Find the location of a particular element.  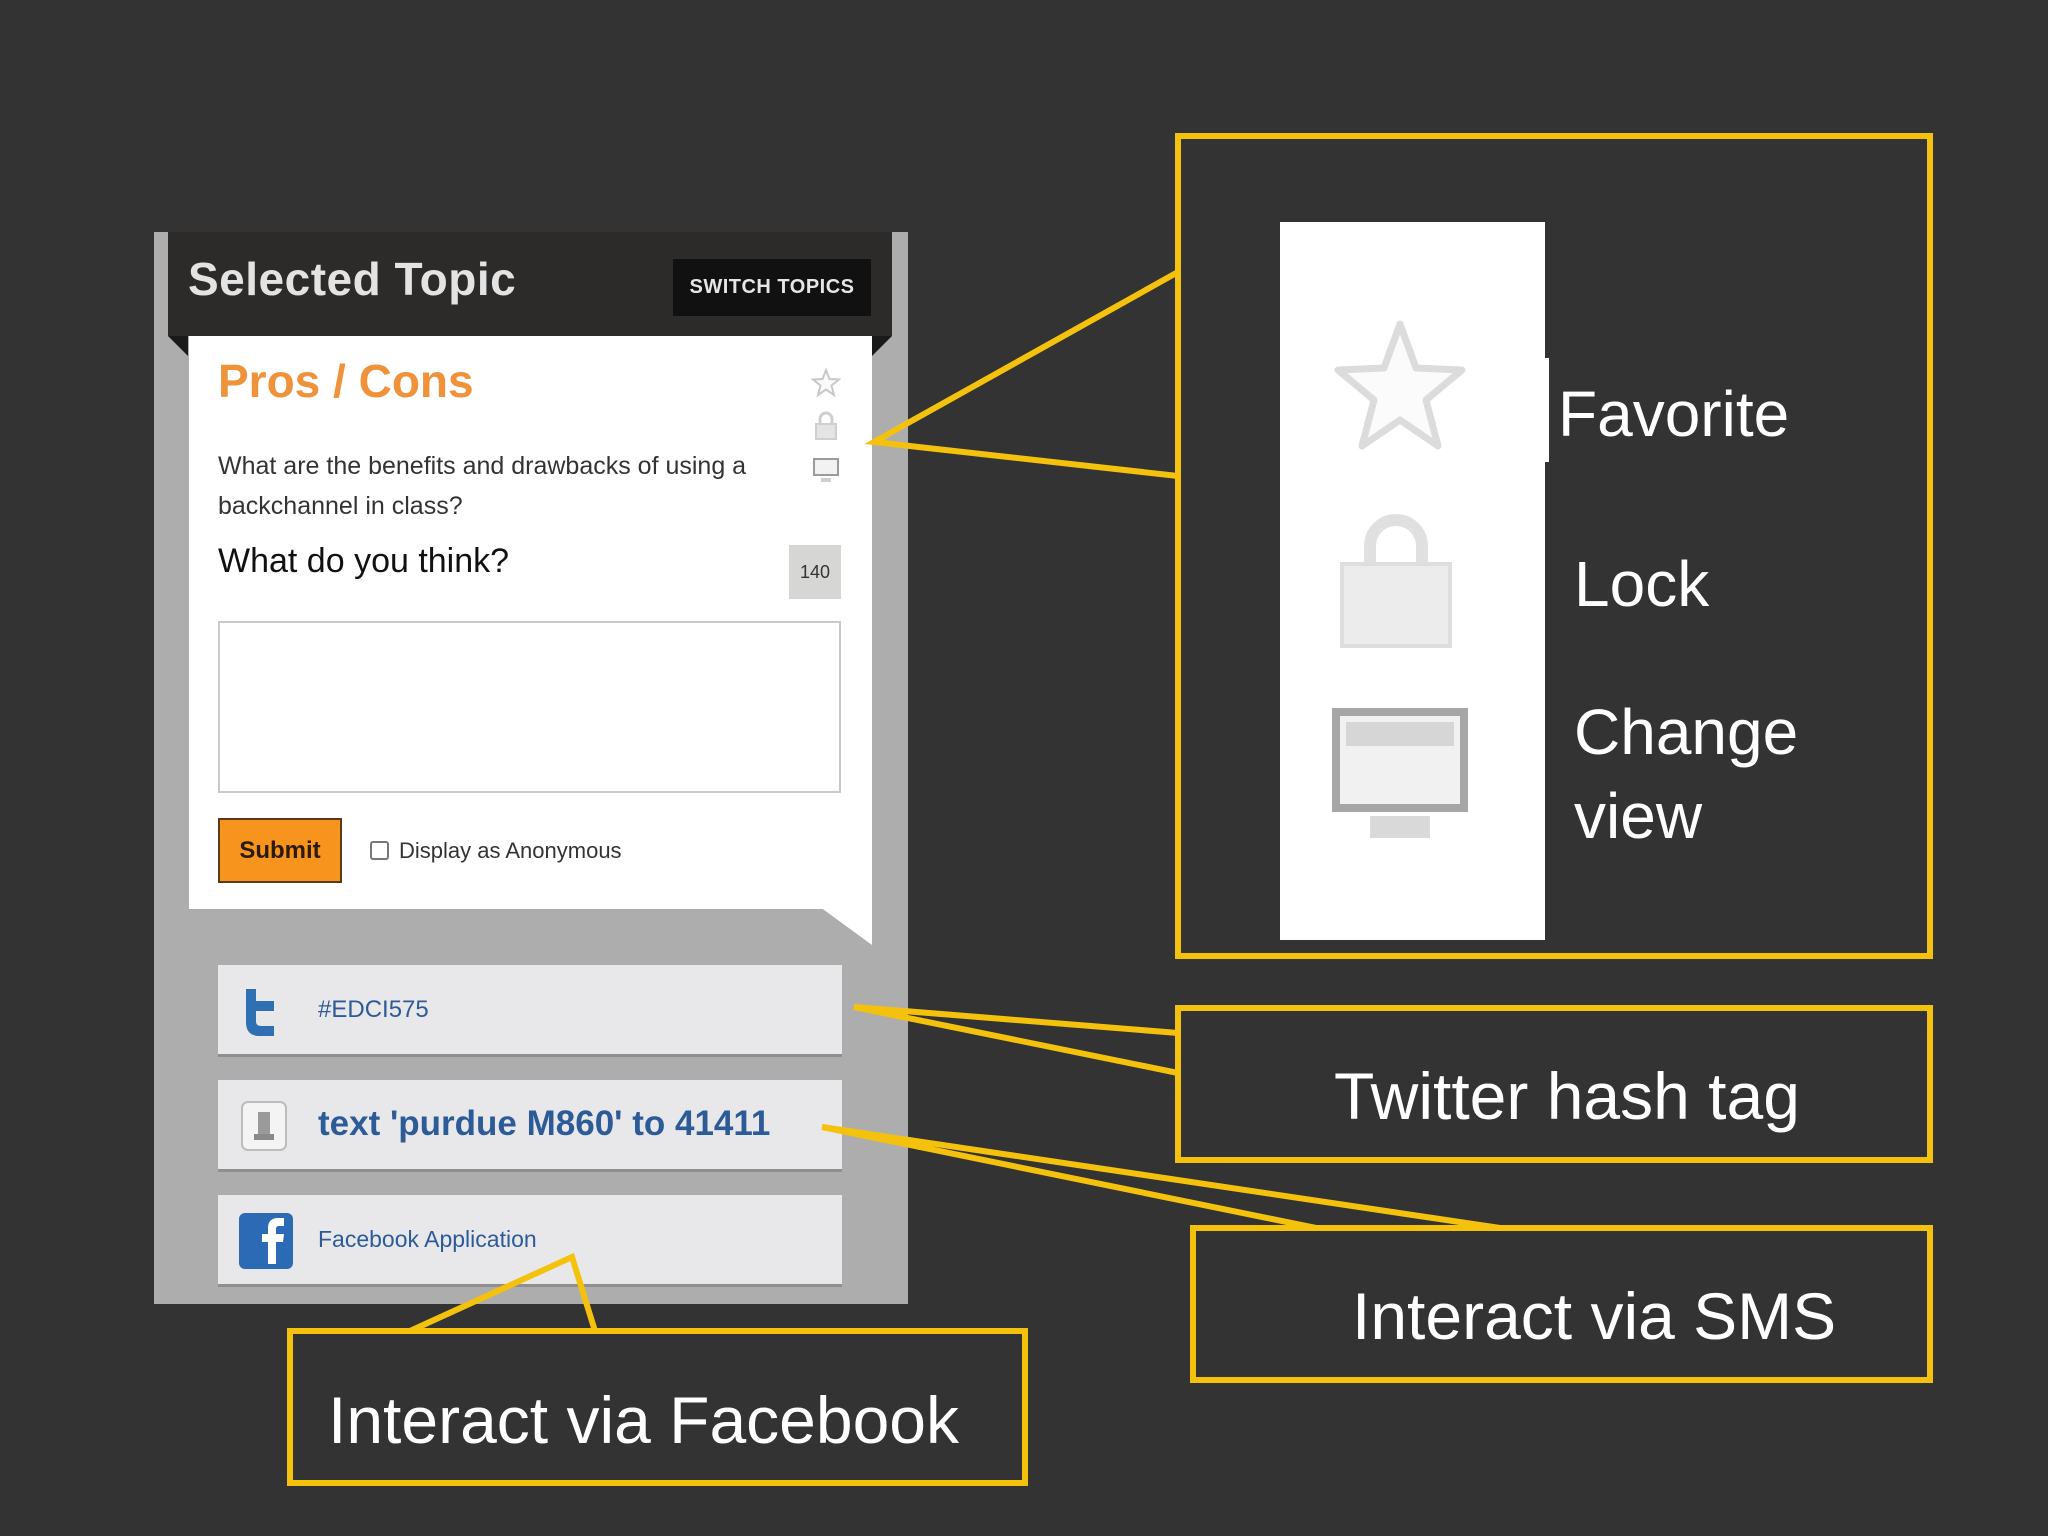

facebook-callout-label: Interact via Facebook is located at coordinates (643, 1420).